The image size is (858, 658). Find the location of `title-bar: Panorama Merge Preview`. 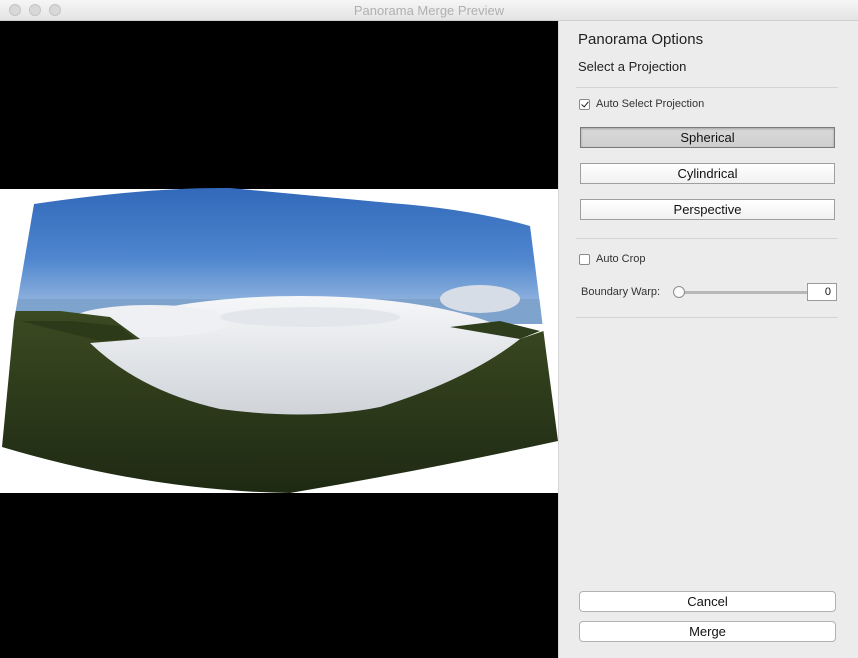

title-bar: Panorama Merge Preview is located at coordinates (429, 10).